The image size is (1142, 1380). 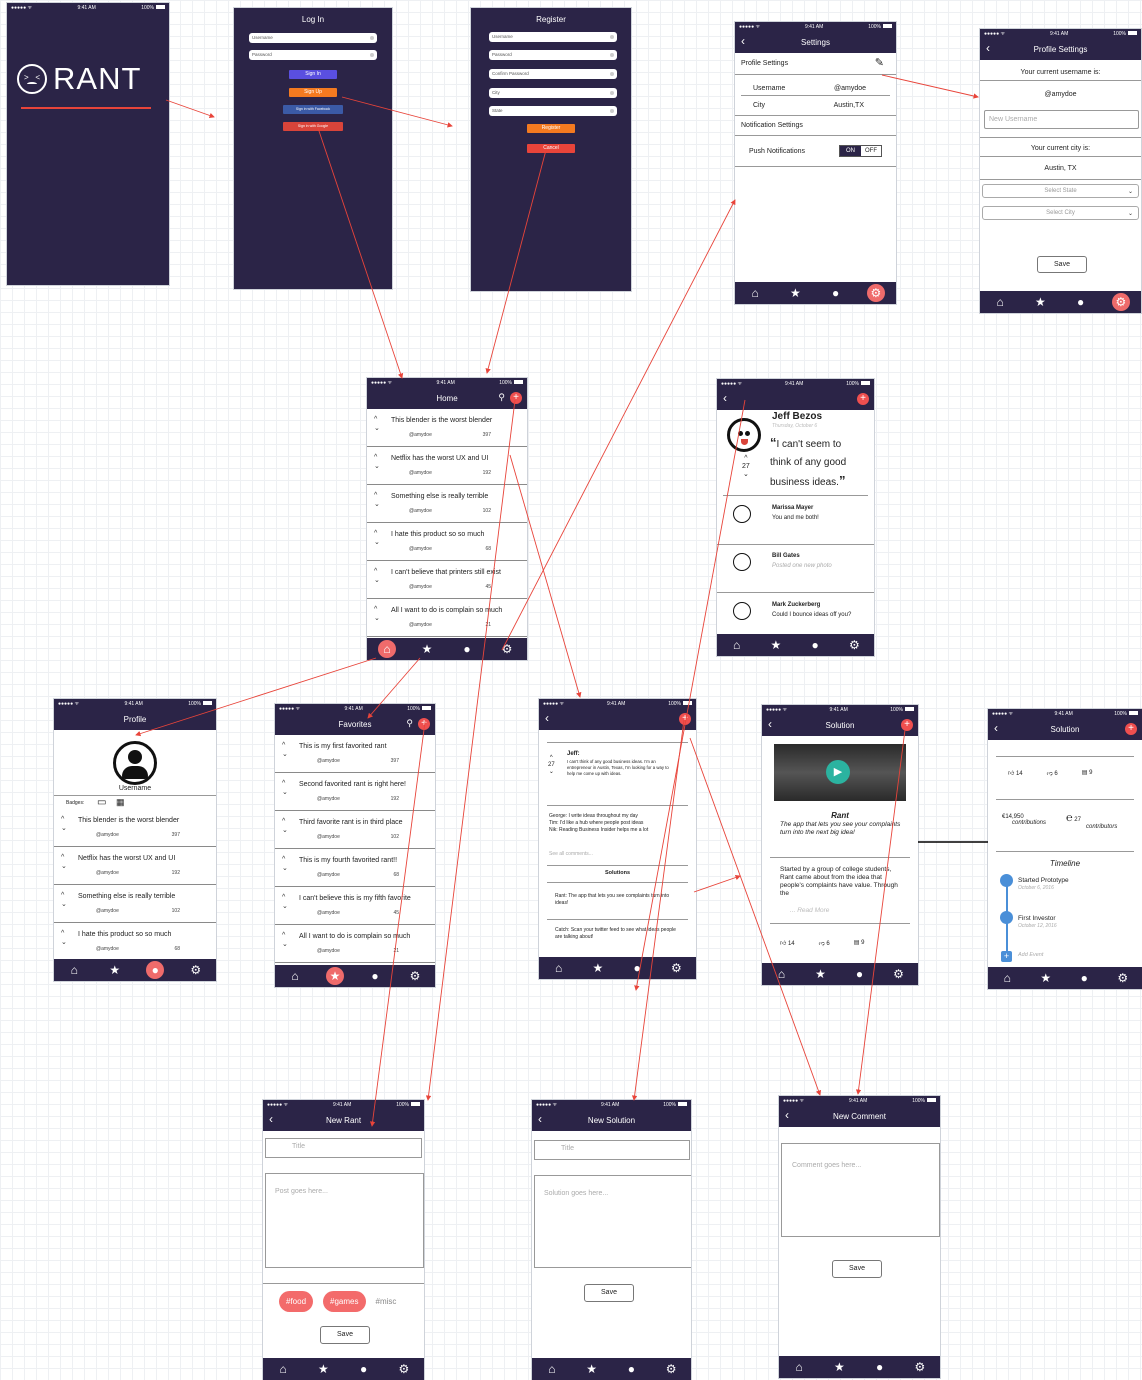 What do you see at coordinates (296, 1301) in the screenshot?
I see `tag-food: #food` at bounding box center [296, 1301].